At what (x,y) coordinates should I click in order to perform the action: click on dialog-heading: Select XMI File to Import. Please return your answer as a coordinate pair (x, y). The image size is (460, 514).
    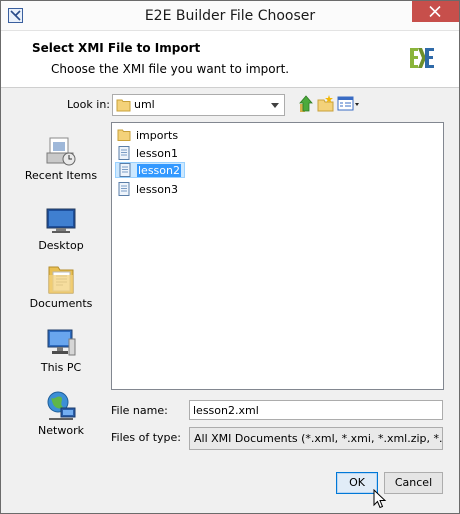
    Looking at the image, I should click on (116, 48).